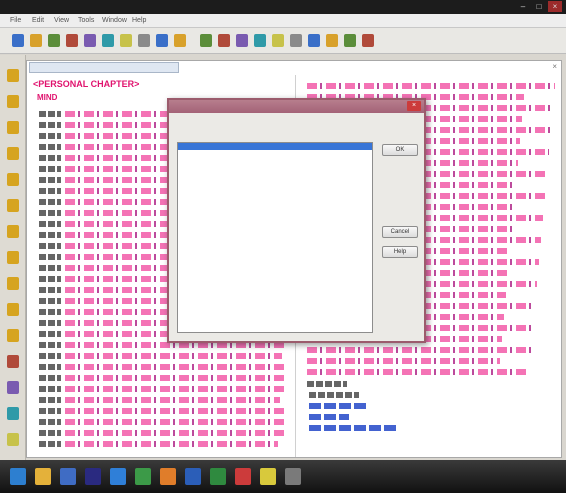 The image size is (566, 493). What do you see at coordinates (72, 40) in the screenshot?
I see `print-icon` at bounding box center [72, 40].